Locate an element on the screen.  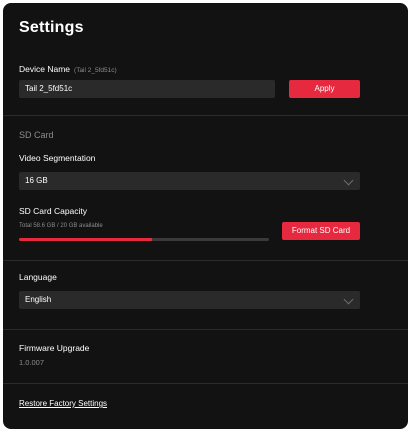
device-name-hint: (Tail 2_5fd51c) is located at coordinates (95, 70).